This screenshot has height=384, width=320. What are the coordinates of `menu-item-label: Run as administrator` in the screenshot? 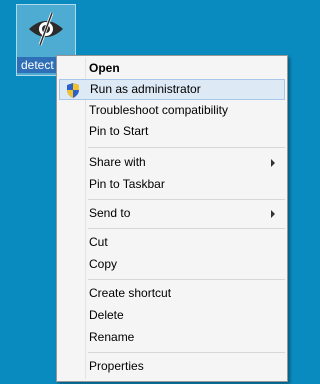 It's located at (145, 89).